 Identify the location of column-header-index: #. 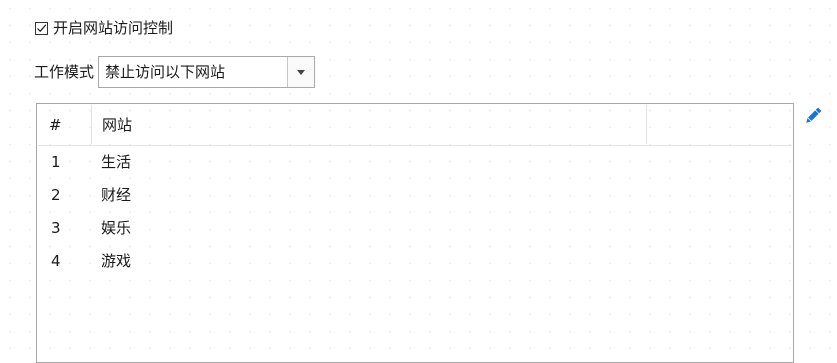
(55, 125).